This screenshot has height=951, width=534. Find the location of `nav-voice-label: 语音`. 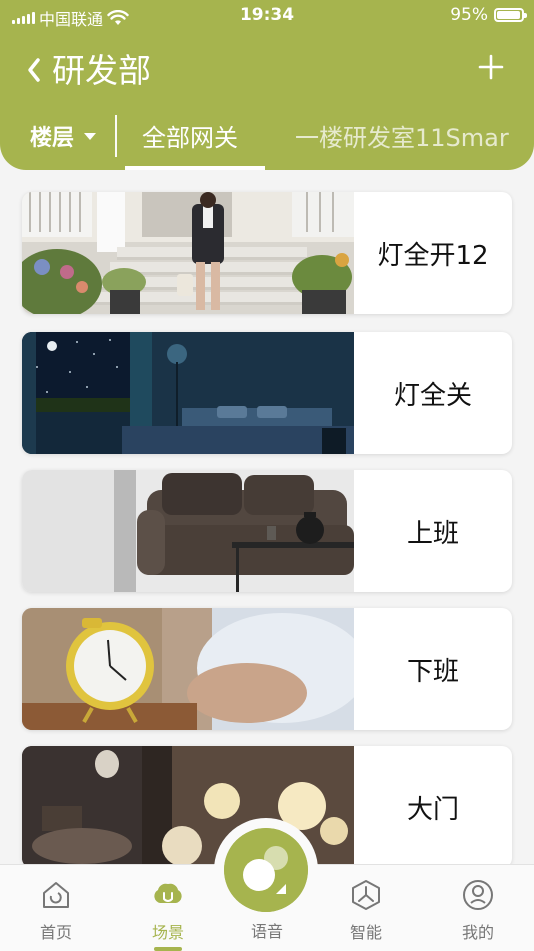

nav-voice-label: 语音 is located at coordinates (266, 931).